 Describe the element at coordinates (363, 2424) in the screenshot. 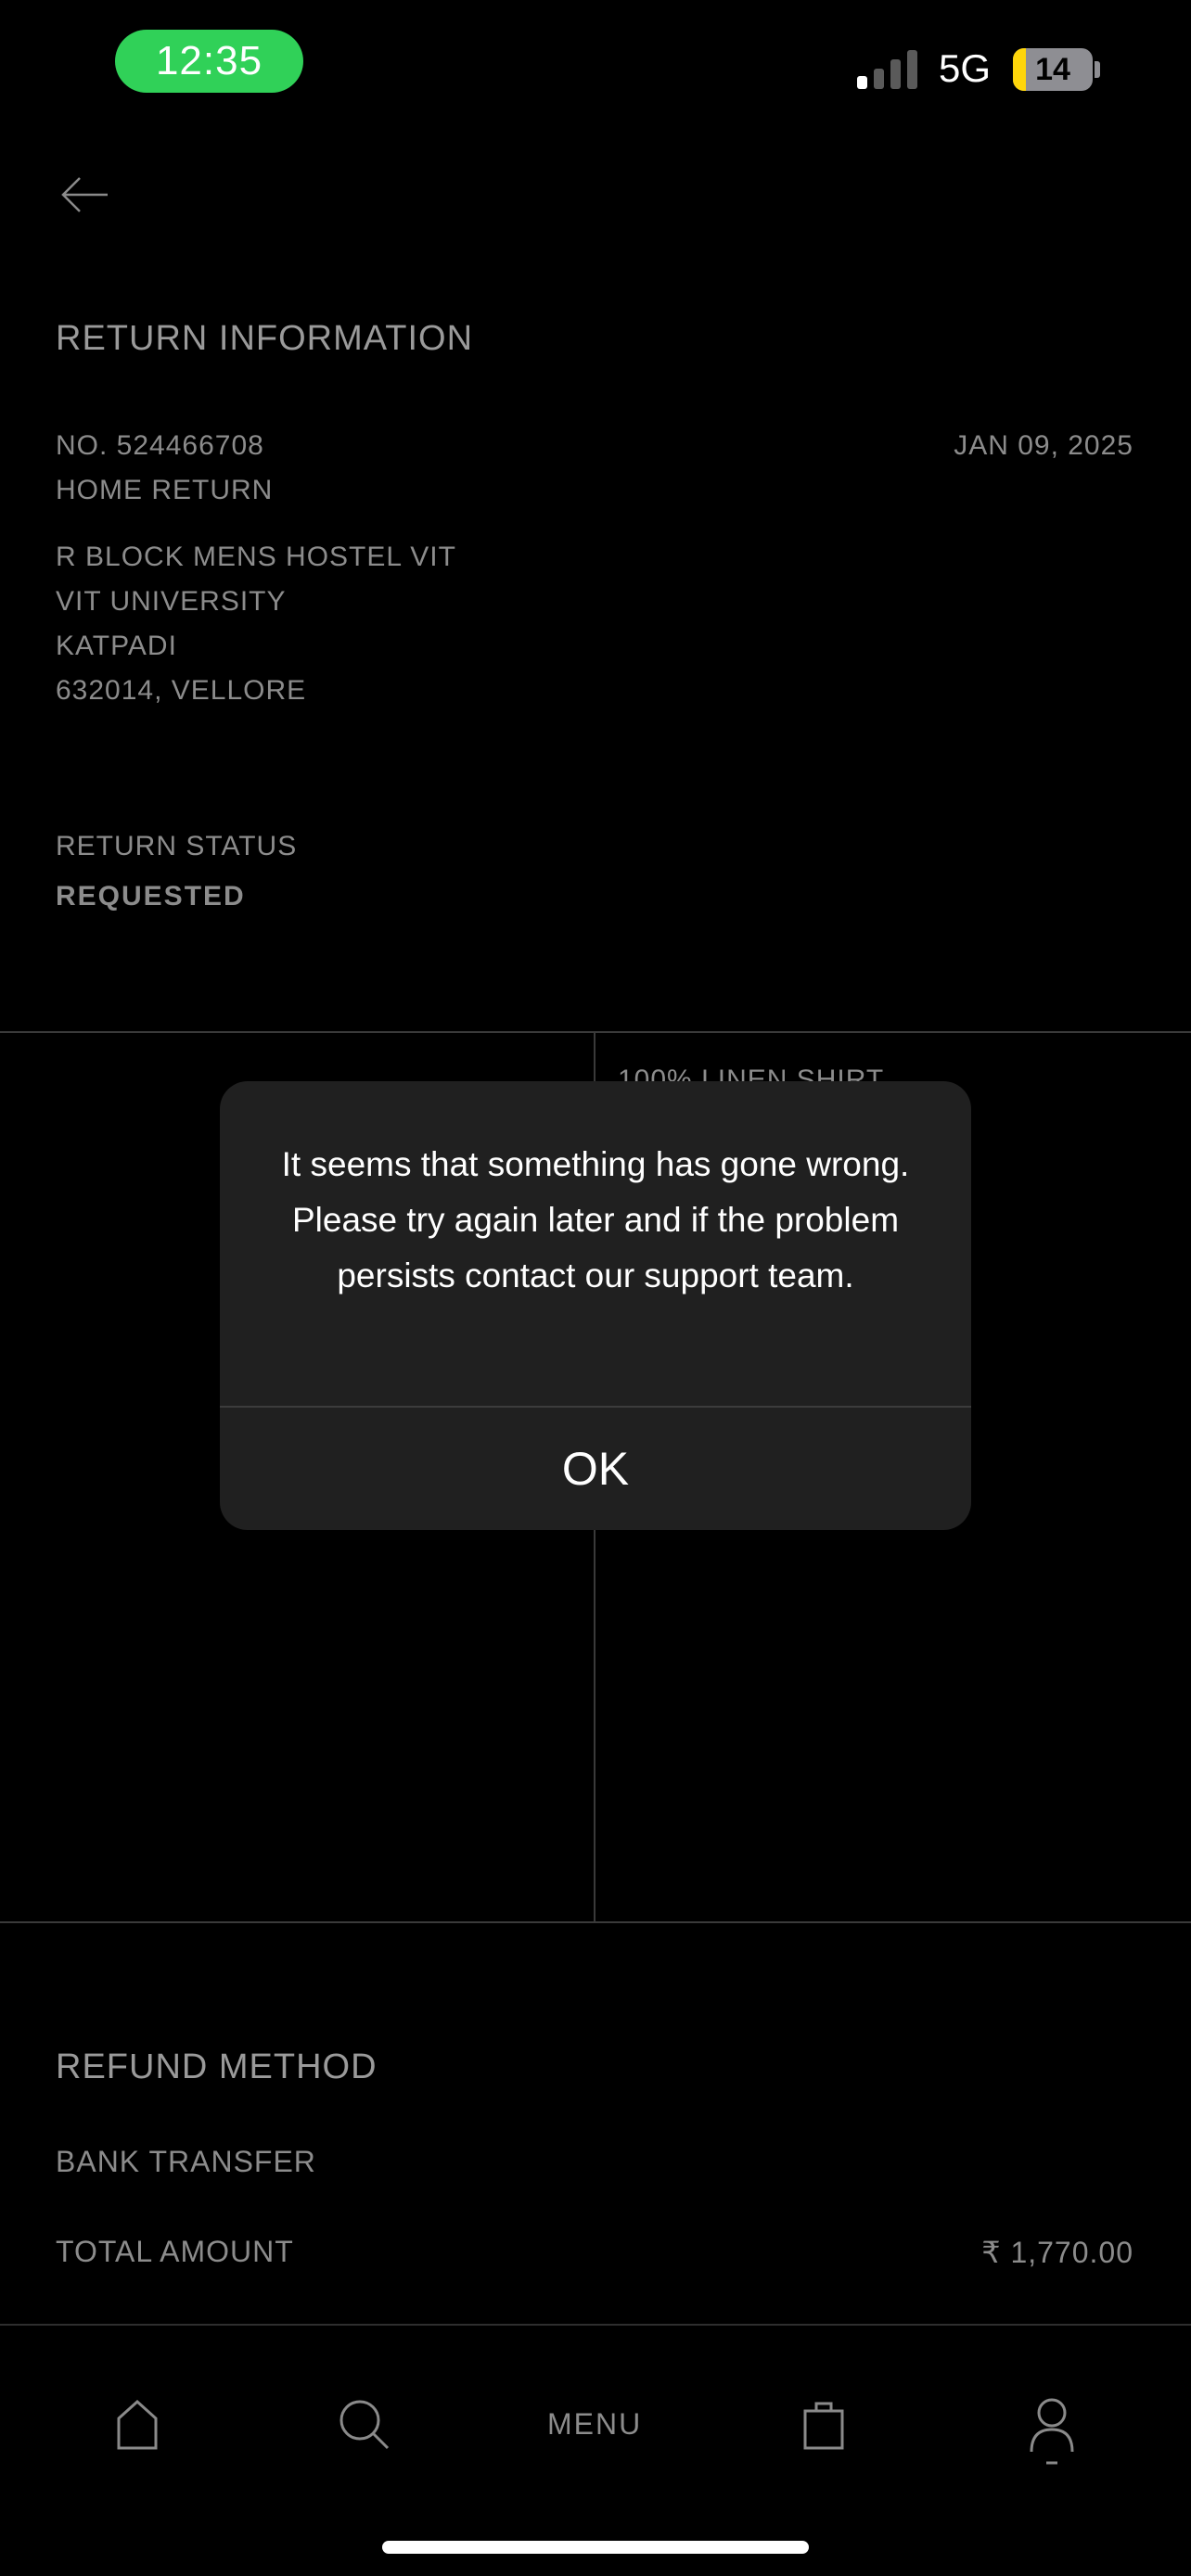

I see `search-icon` at that location.